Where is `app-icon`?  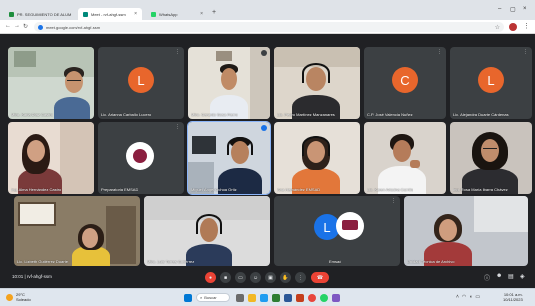 app-icon is located at coordinates (336, 298).